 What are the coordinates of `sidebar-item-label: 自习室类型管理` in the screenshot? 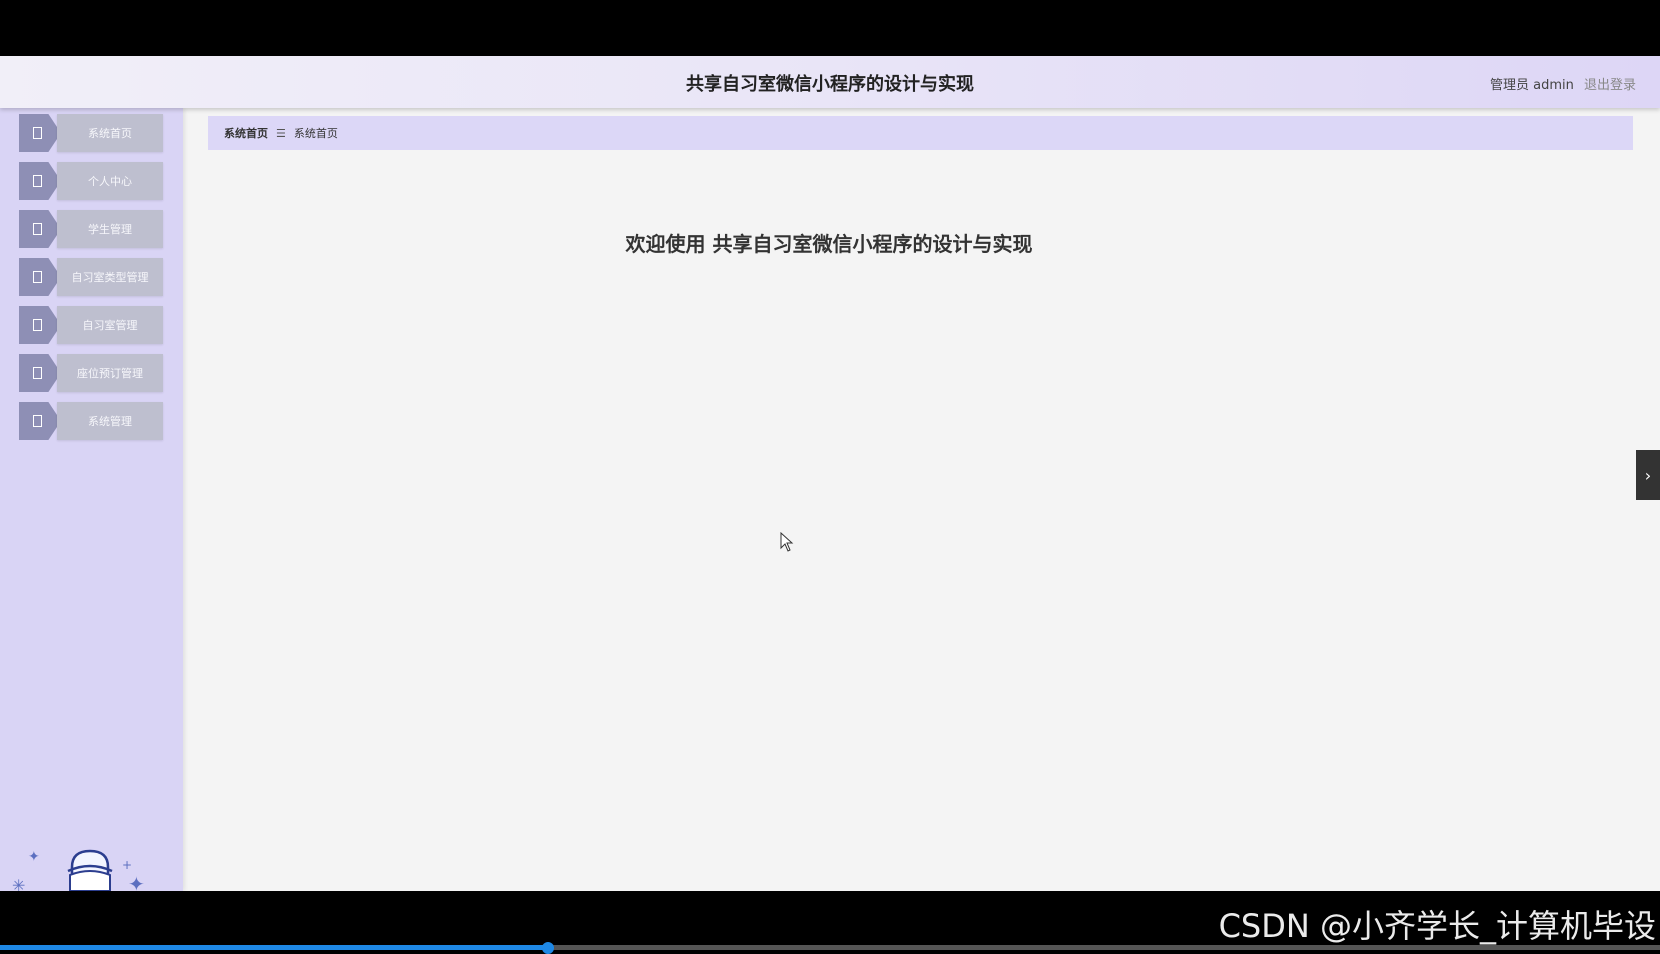 It's located at (110, 277).